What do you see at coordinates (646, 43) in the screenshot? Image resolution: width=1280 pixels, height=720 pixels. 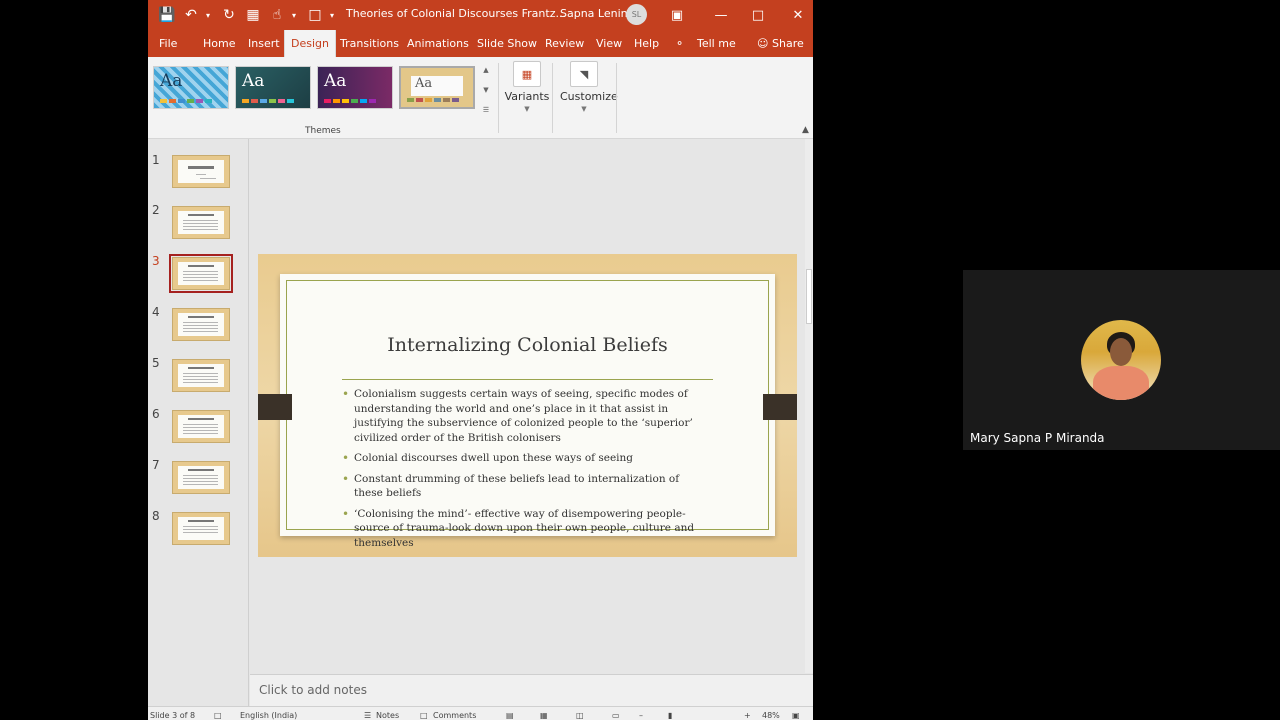 I see `tab-help: Help` at bounding box center [646, 43].